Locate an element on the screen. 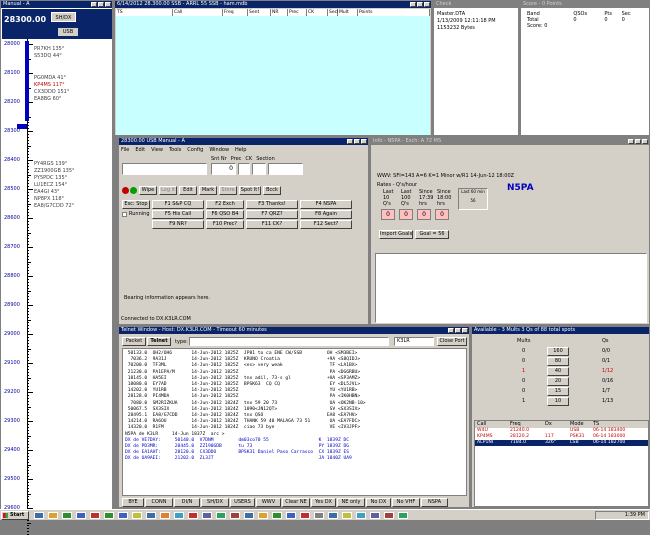 The image size is (650, 535). telnet-btn-wwv: WWV is located at coordinates (268, 502).